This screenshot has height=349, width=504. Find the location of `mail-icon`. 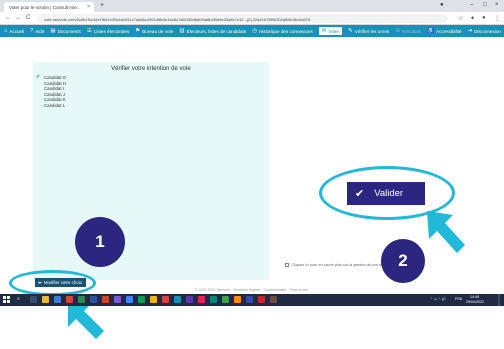

mail-icon is located at coordinates (69, 299).